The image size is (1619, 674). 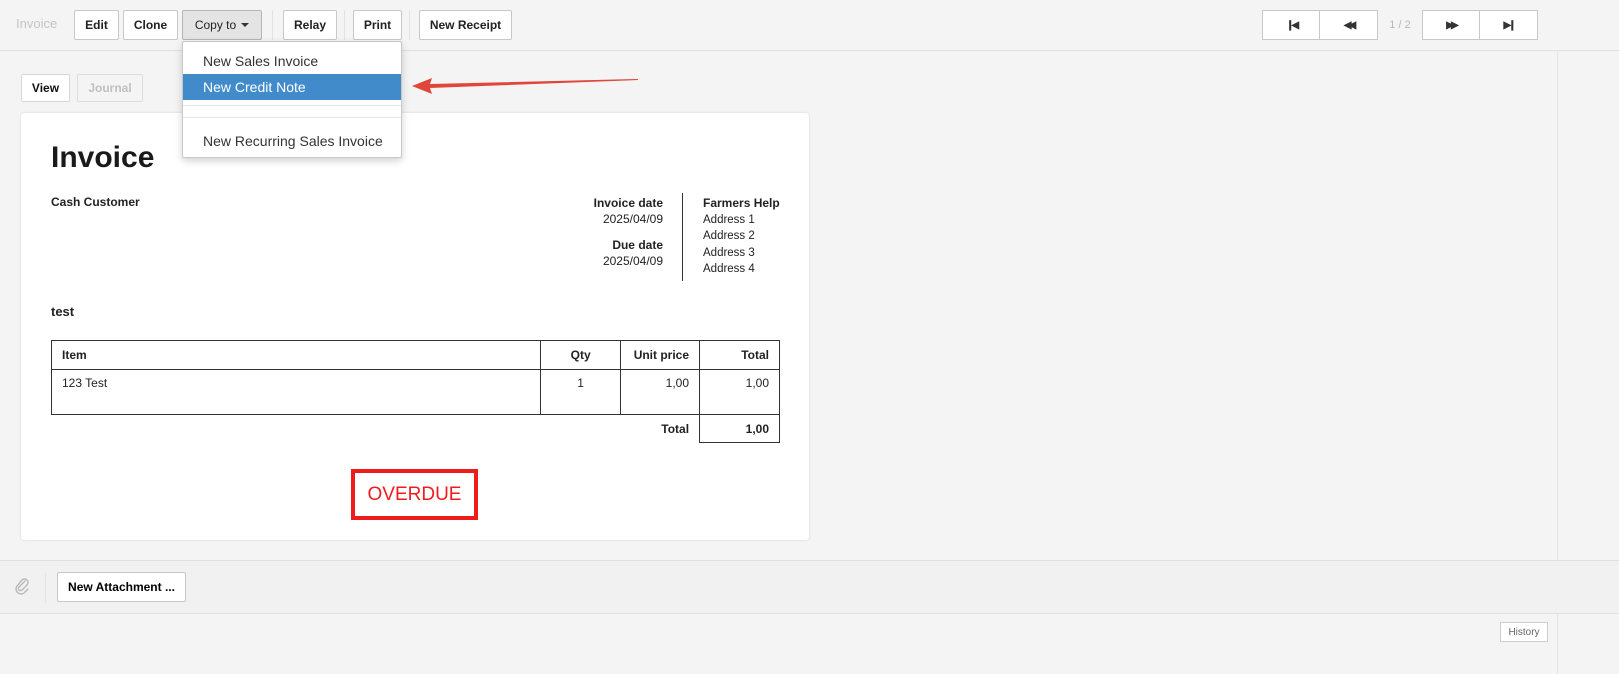 I want to click on total-value: 1,00, so click(x=739, y=428).